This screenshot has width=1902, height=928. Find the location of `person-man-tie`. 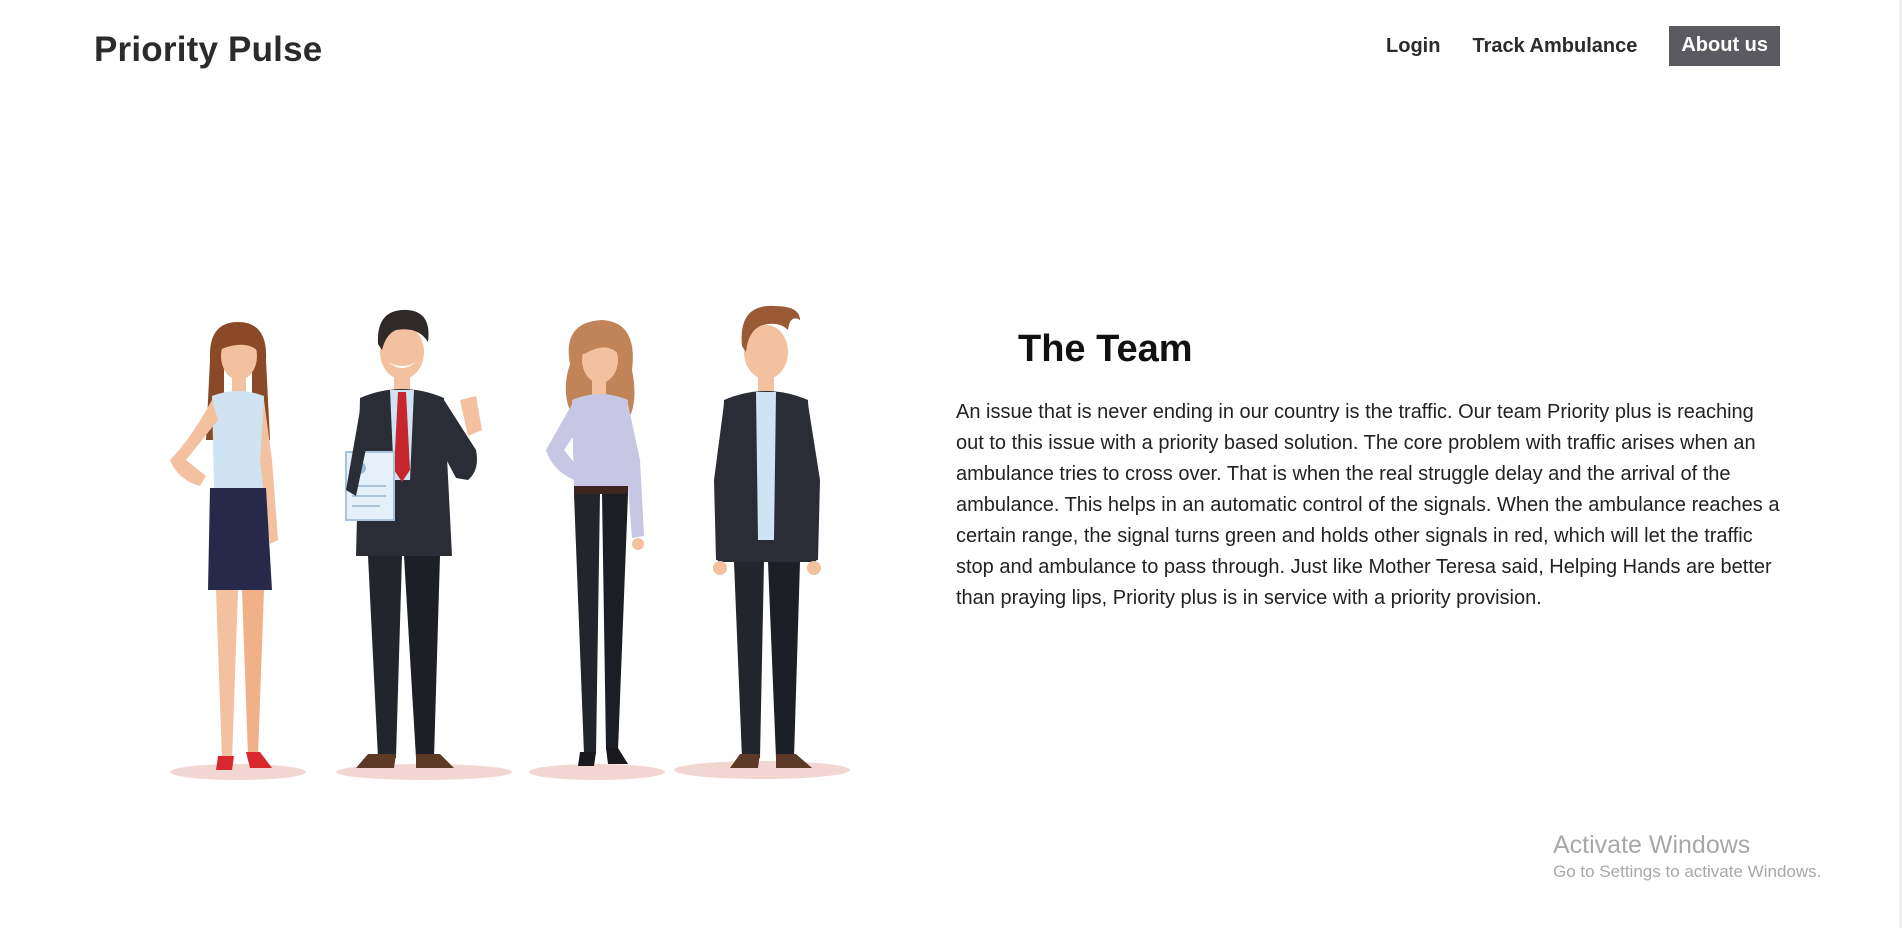

person-man-tie is located at coordinates (413, 538).